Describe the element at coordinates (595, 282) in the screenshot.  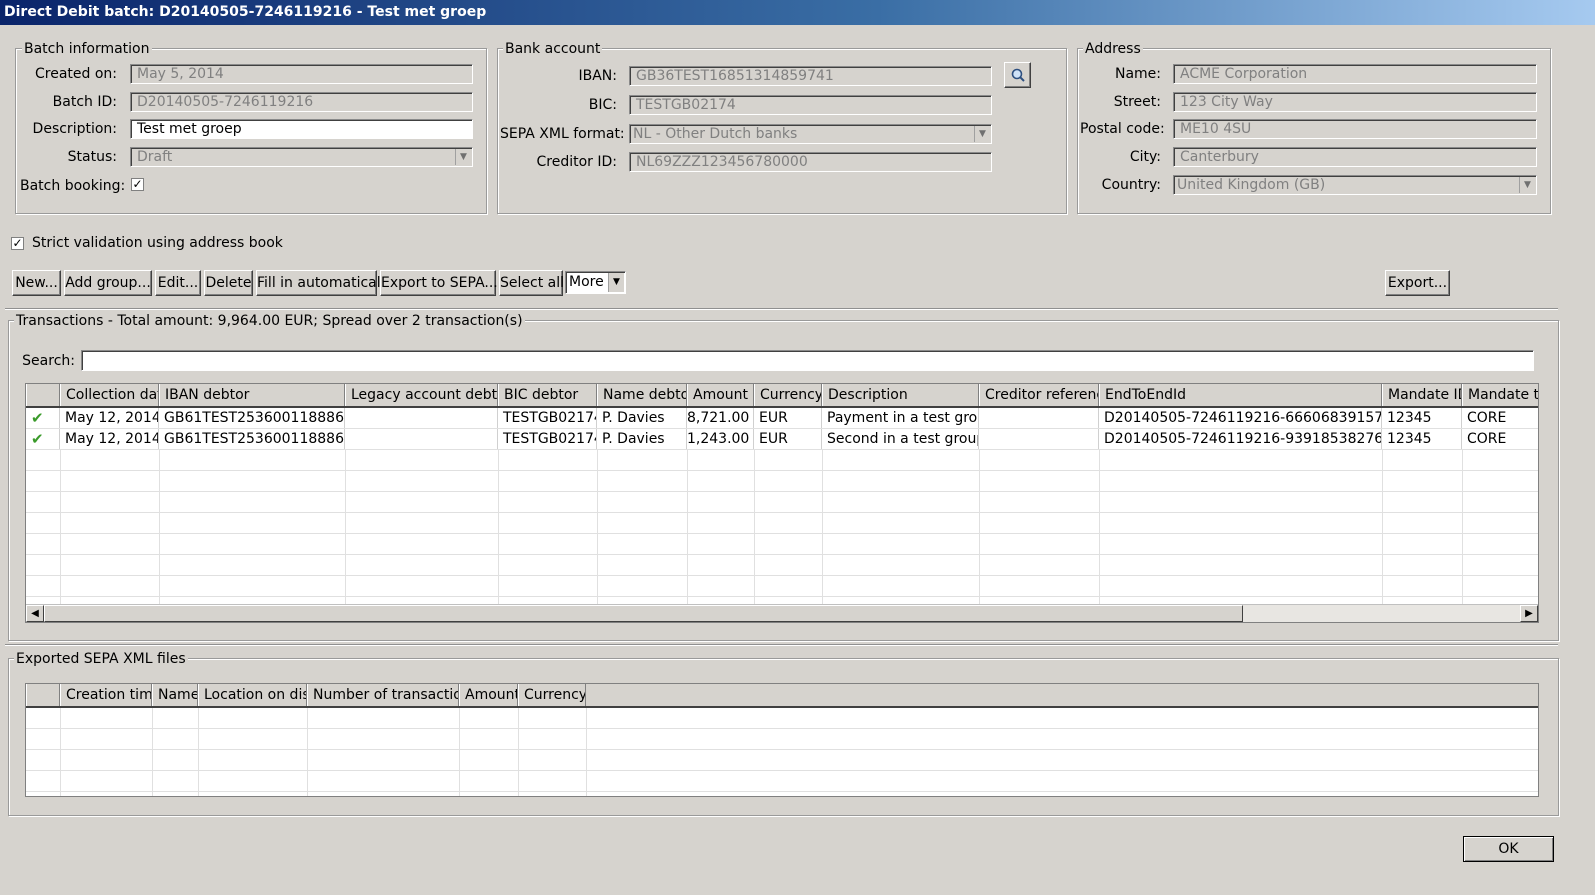
I see `more-select: More ▼` at that location.